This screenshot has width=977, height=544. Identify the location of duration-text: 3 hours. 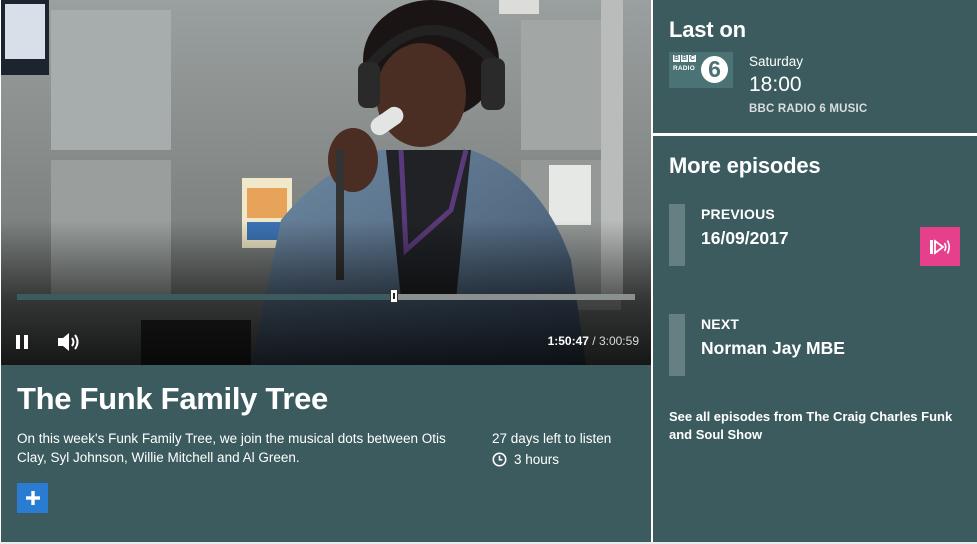
(537, 459).